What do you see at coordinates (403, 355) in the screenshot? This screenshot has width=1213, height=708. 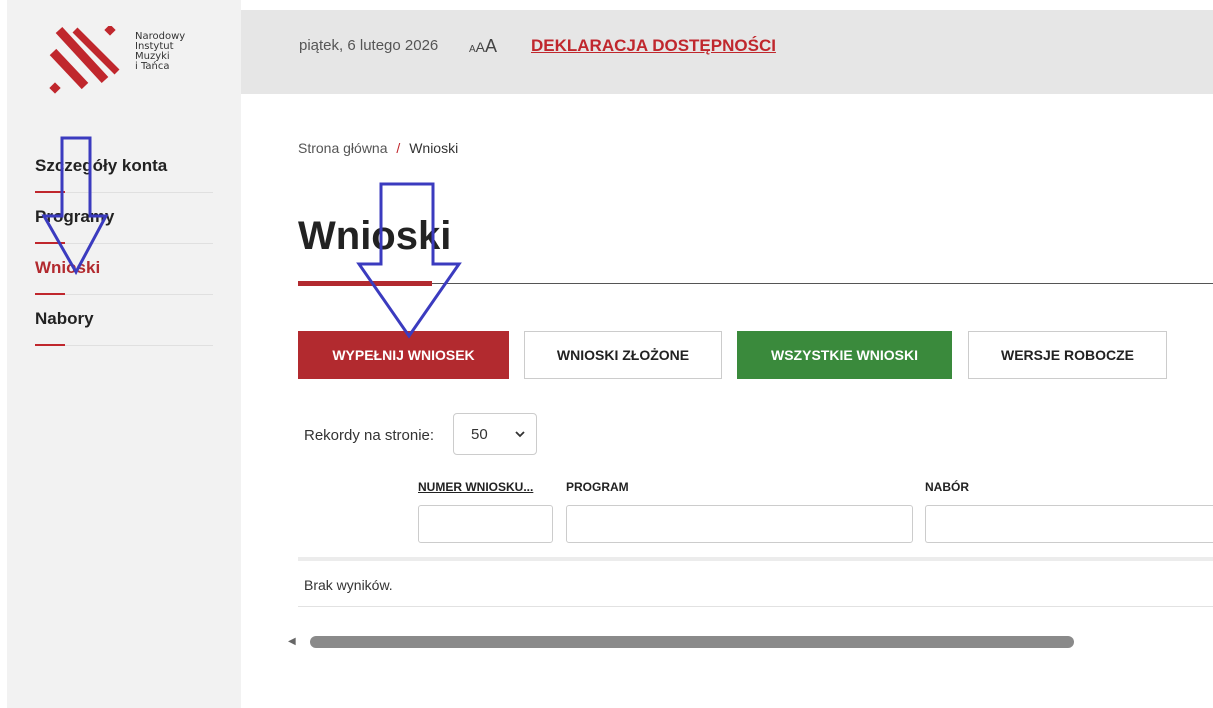 I see `fill-application-button: WYPEŁNIJ WNIOSEK` at bounding box center [403, 355].